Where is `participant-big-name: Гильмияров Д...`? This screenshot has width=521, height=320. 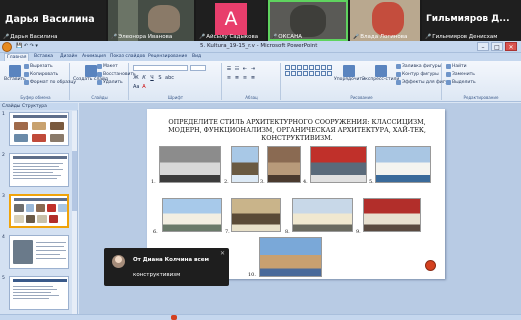
participant-big-name: Гильмияров Д... is located at coordinates (468, 19).